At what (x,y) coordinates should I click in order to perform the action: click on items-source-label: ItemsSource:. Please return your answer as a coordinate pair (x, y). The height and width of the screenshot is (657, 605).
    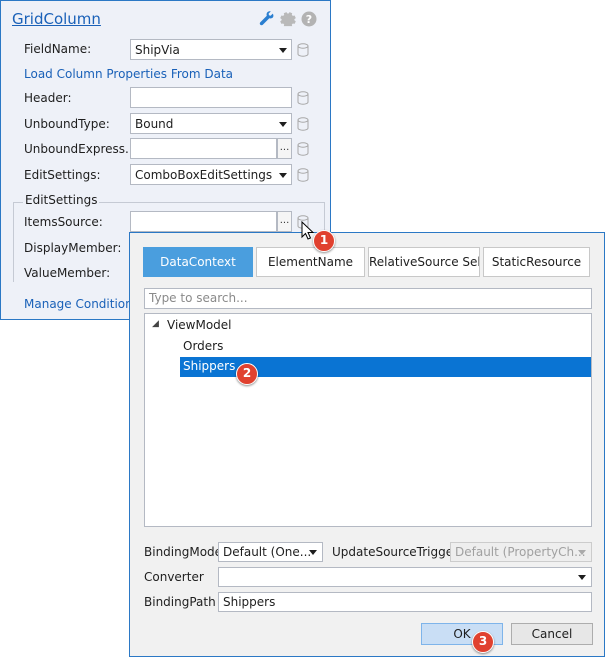
    Looking at the image, I should click on (63, 222).